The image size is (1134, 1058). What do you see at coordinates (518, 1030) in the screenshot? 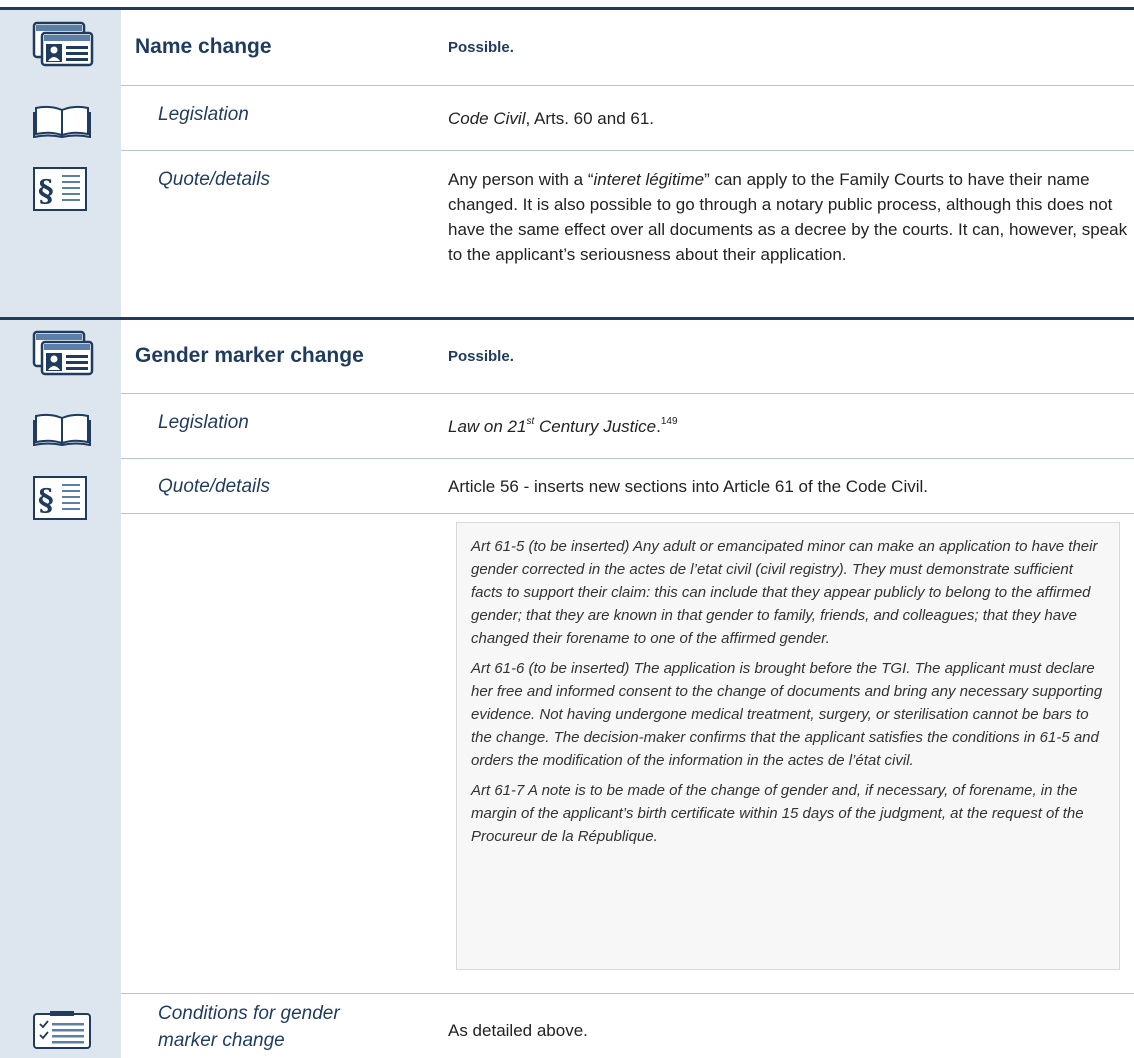
I see `conditions-value: As detailed above.` at bounding box center [518, 1030].